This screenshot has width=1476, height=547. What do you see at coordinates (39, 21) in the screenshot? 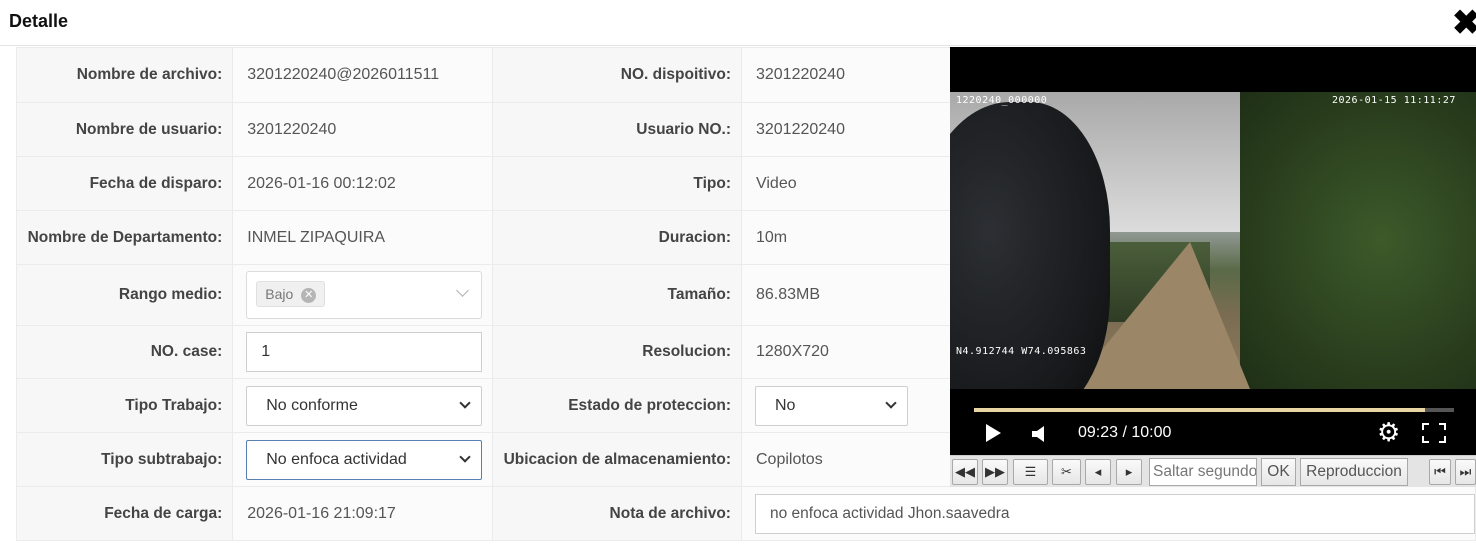
I see `dialog-title: Detalle` at bounding box center [39, 21].